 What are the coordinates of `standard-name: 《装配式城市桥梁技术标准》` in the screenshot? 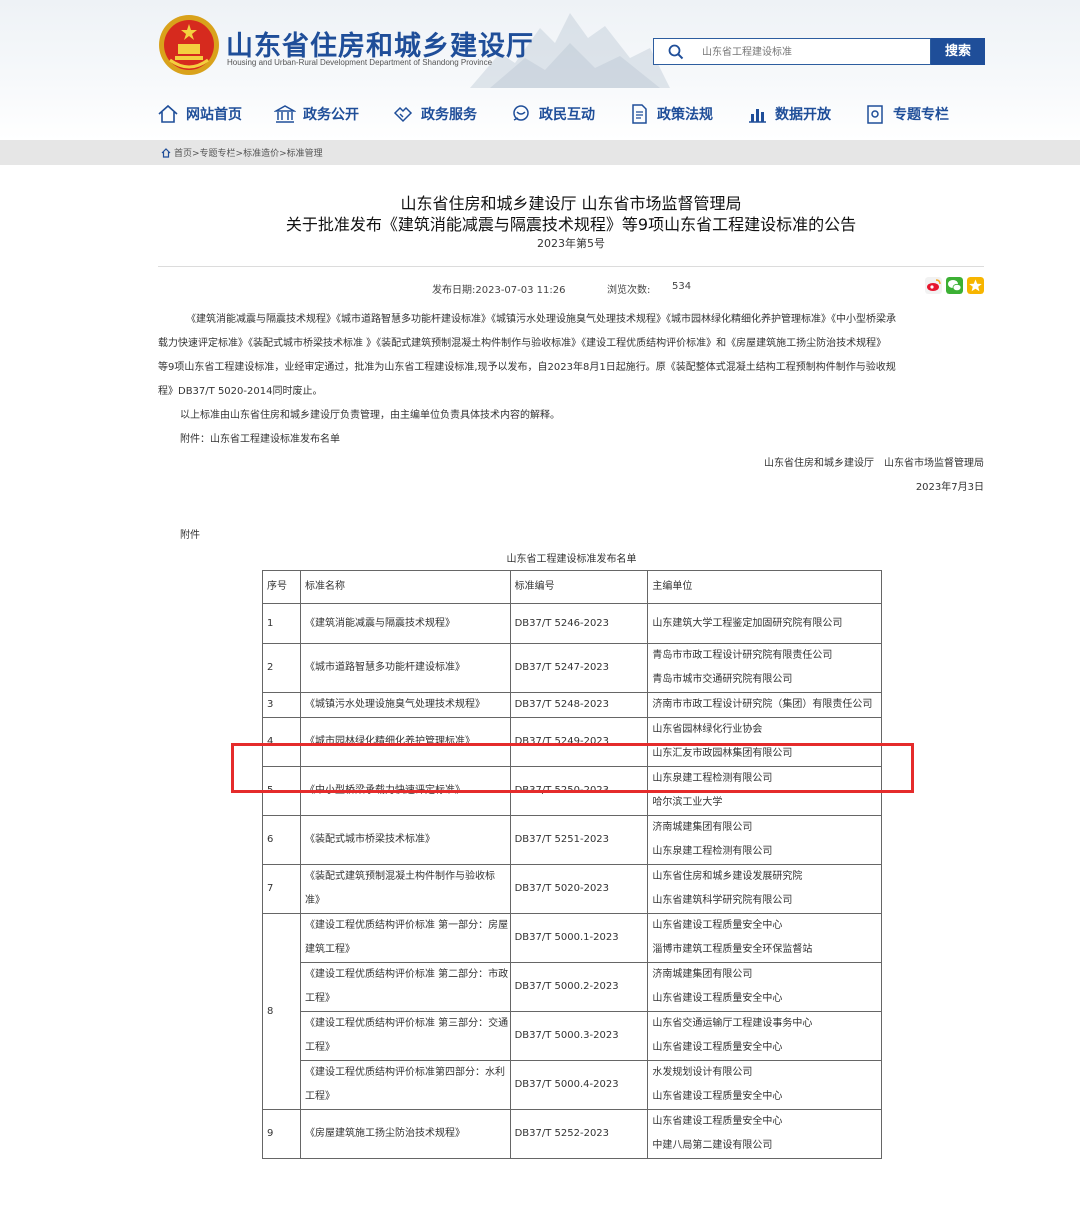 It's located at (405, 840).